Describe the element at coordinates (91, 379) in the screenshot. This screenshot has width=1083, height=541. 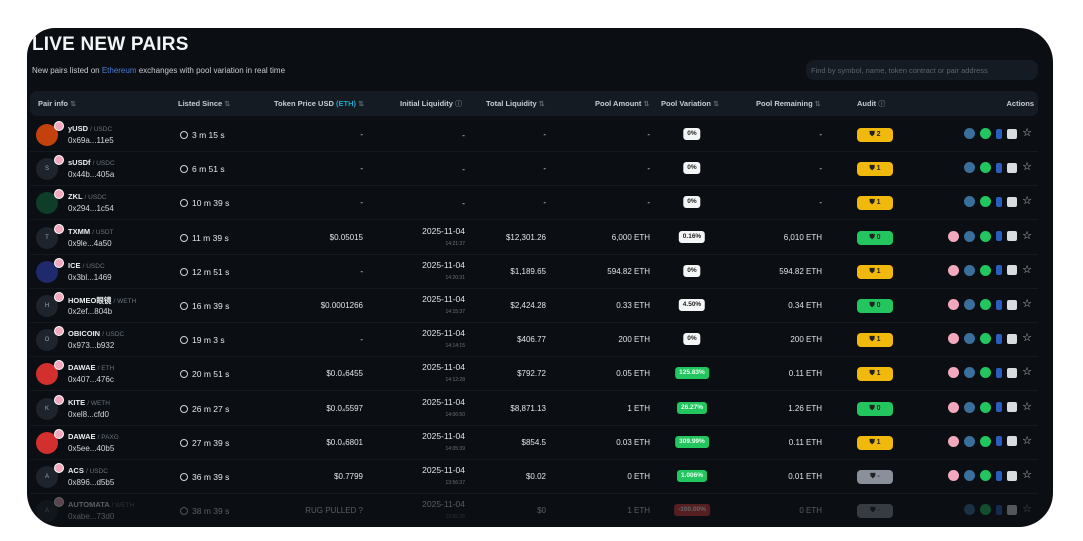
I see `pair-address: 0x407...476c` at that location.